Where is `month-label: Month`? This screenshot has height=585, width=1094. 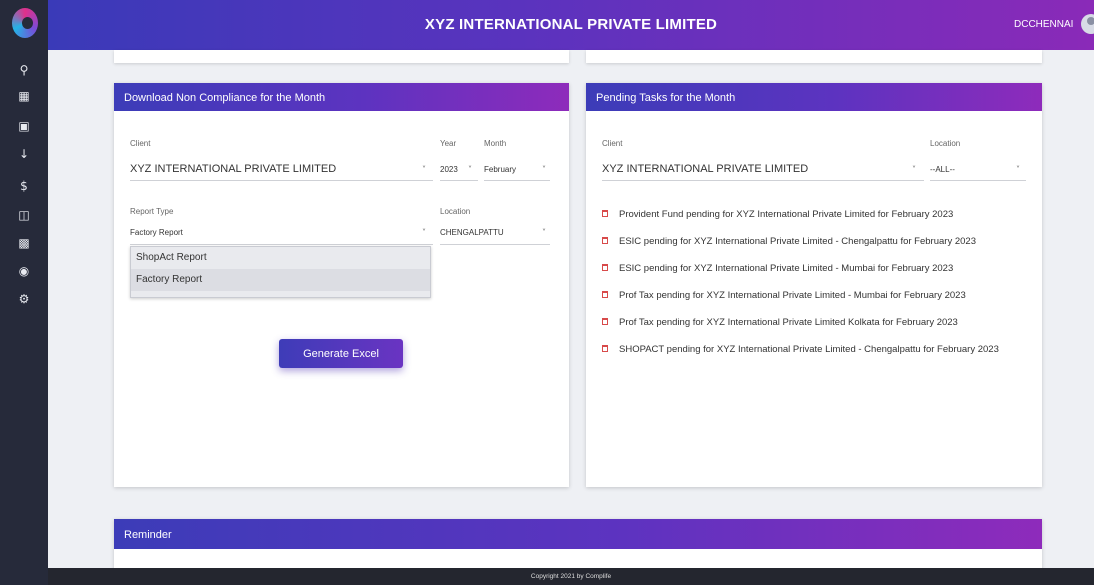 month-label: Month is located at coordinates (495, 143).